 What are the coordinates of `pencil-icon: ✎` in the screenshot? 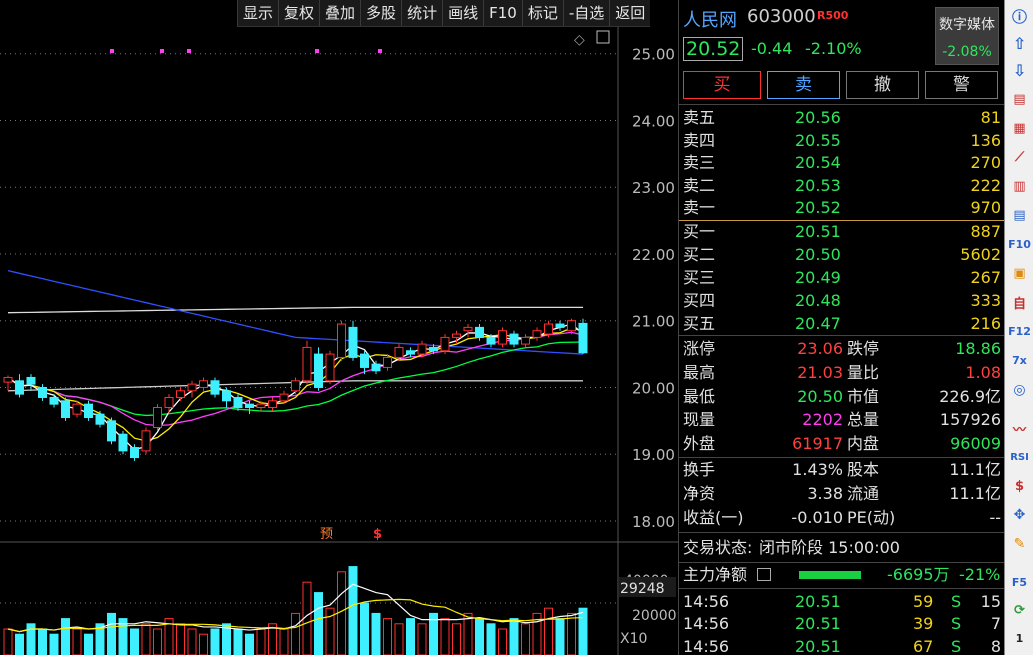 It's located at (1019, 543).